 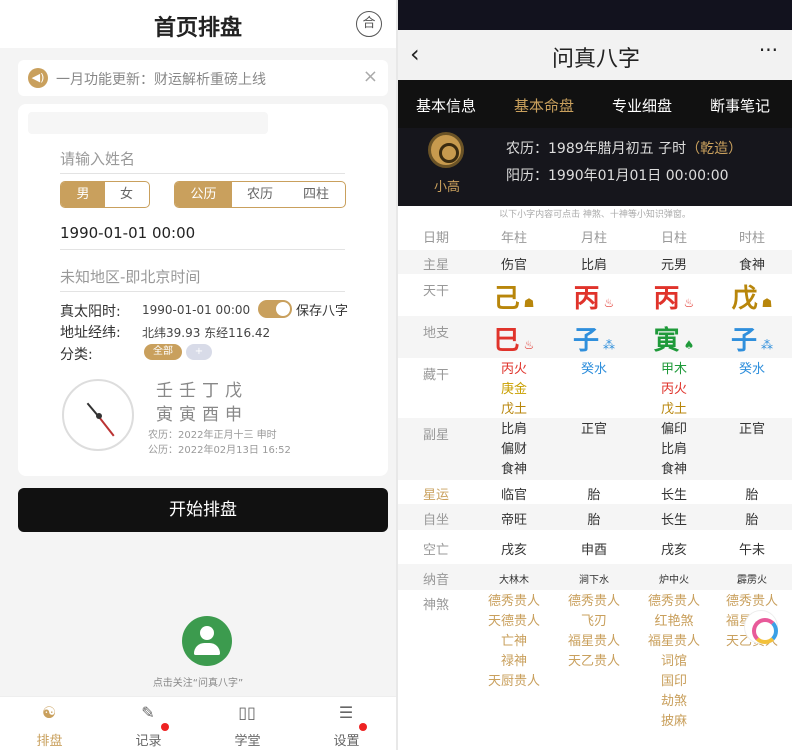 What do you see at coordinates (203, 510) in the screenshot?
I see `start-button: 开始排盘` at bounding box center [203, 510].